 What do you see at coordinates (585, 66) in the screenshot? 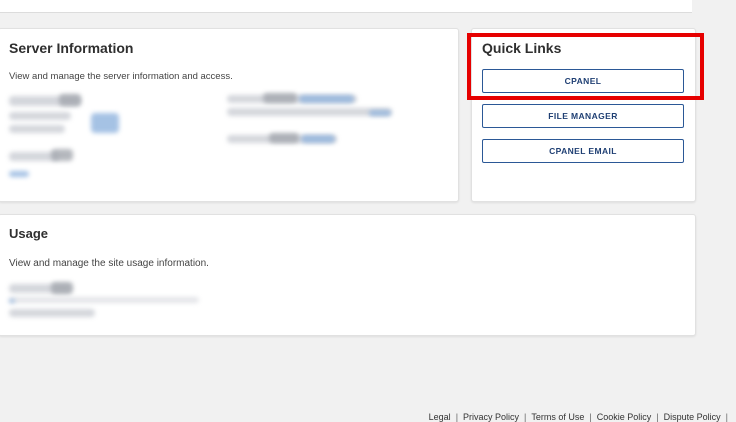
I see `highlight-annotation` at bounding box center [585, 66].